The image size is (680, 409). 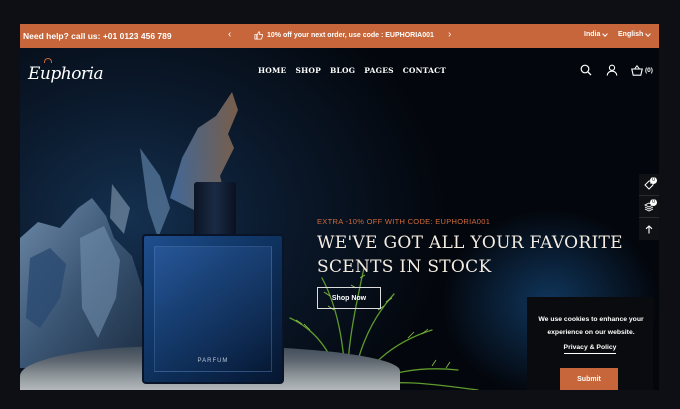 I want to click on compare-button: 0, so click(x=649, y=207).